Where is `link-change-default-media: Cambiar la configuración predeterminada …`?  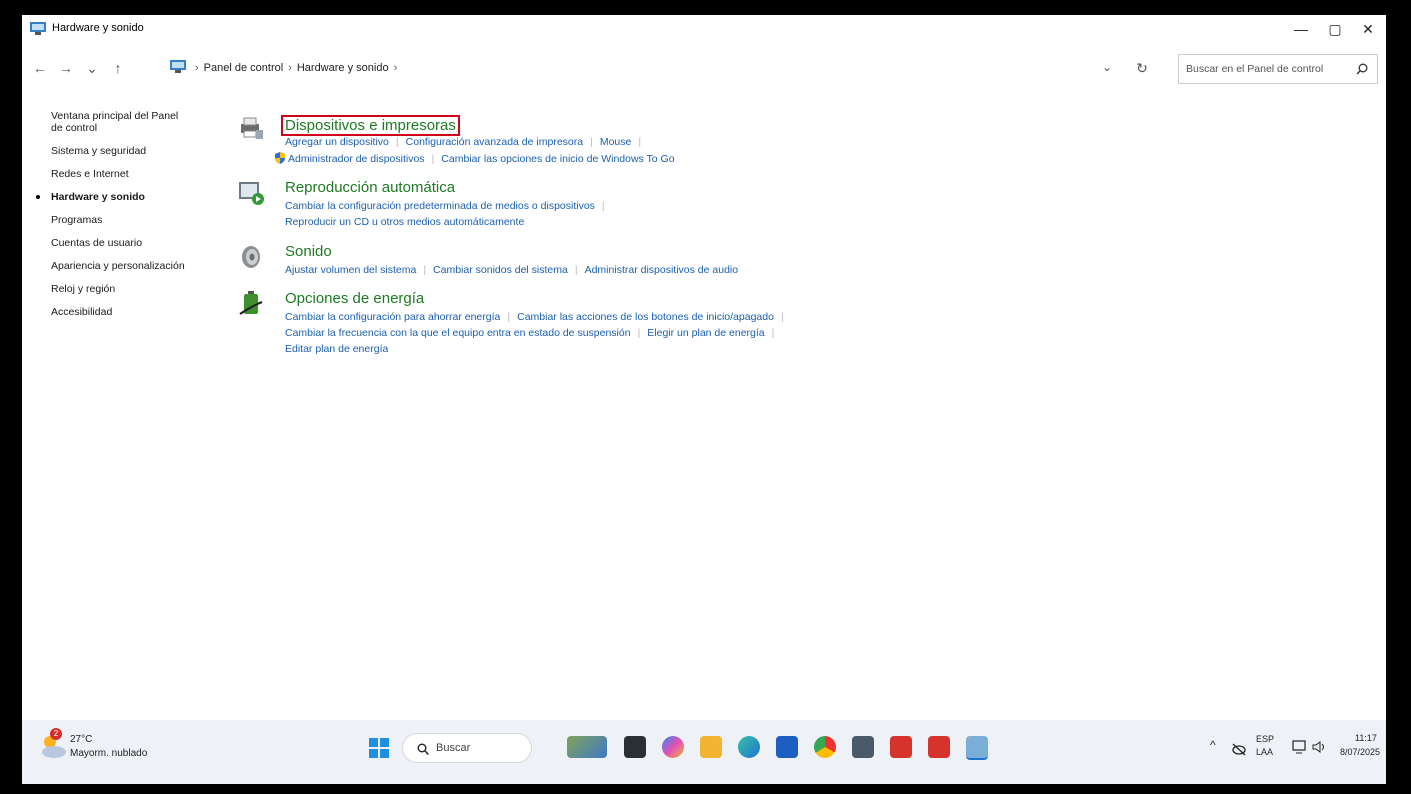
link-change-default-media: Cambiar la configuración predeterminada … is located at coordinates (440, 206).